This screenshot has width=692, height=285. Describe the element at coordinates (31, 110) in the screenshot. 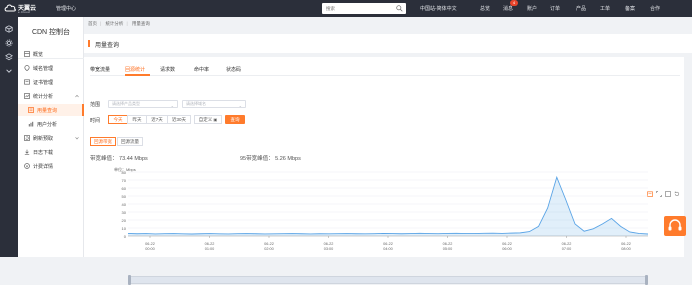

I see `usage-icon` at that location.